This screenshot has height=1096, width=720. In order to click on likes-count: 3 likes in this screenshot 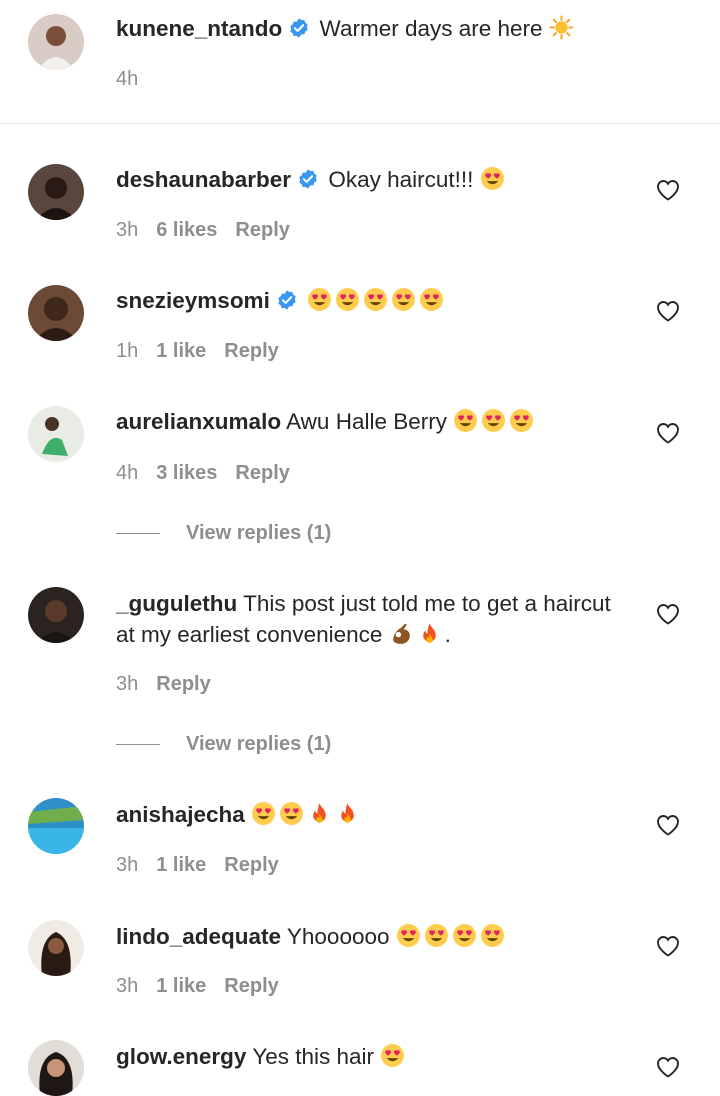, I will do `click(186, 473)`.